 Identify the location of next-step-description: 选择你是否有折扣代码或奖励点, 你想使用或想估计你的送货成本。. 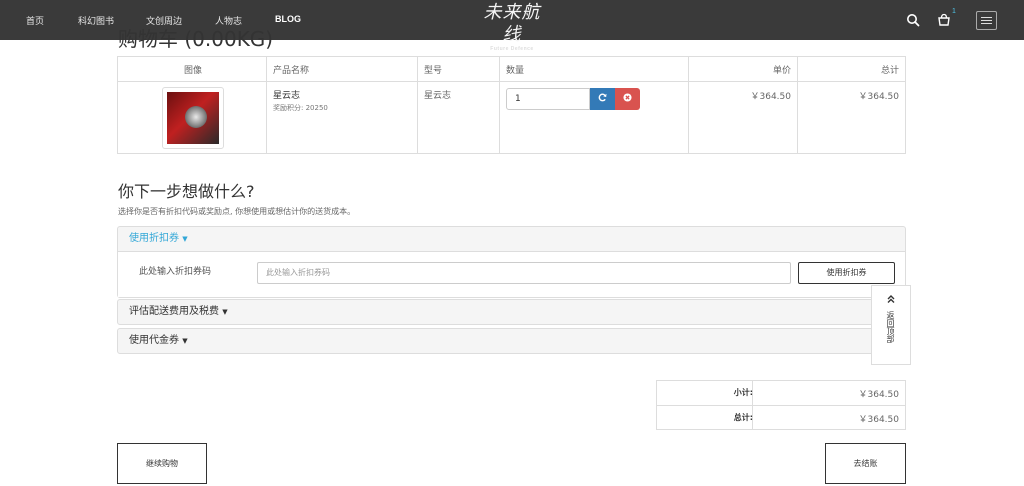
(237, 211).